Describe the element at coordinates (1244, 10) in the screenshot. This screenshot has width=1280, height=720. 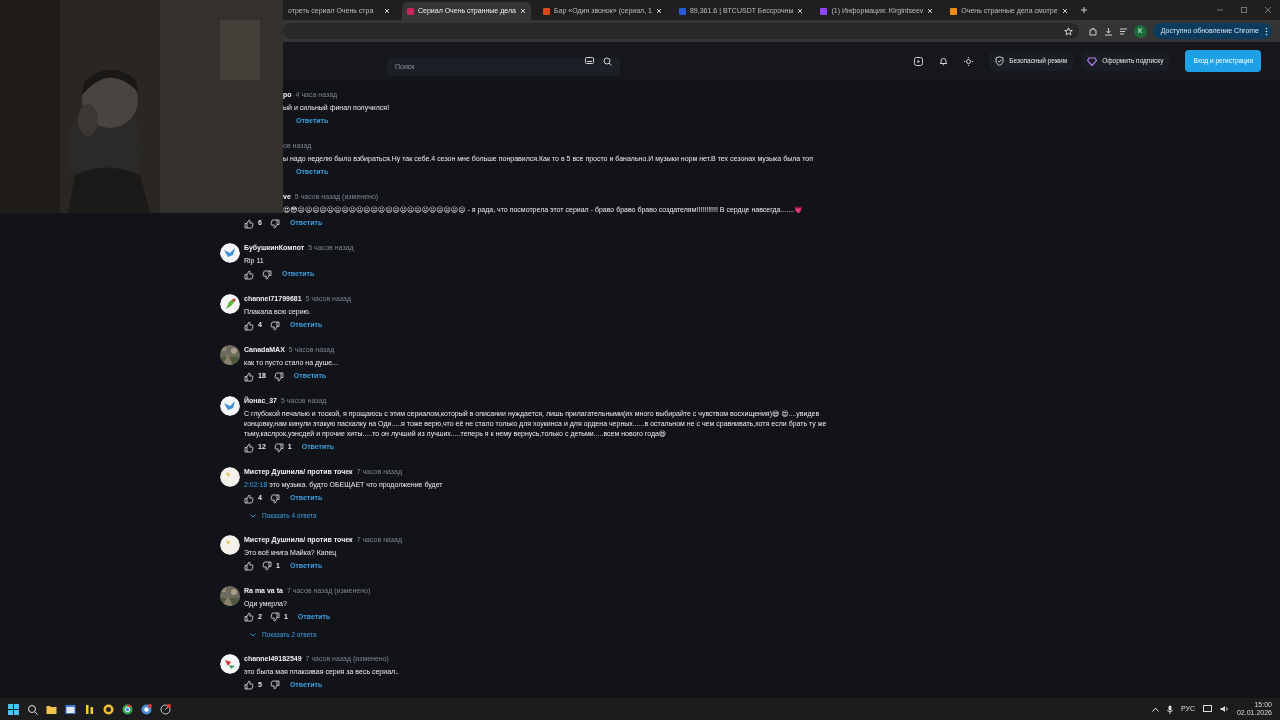
I see `maximize-icon` at that location.